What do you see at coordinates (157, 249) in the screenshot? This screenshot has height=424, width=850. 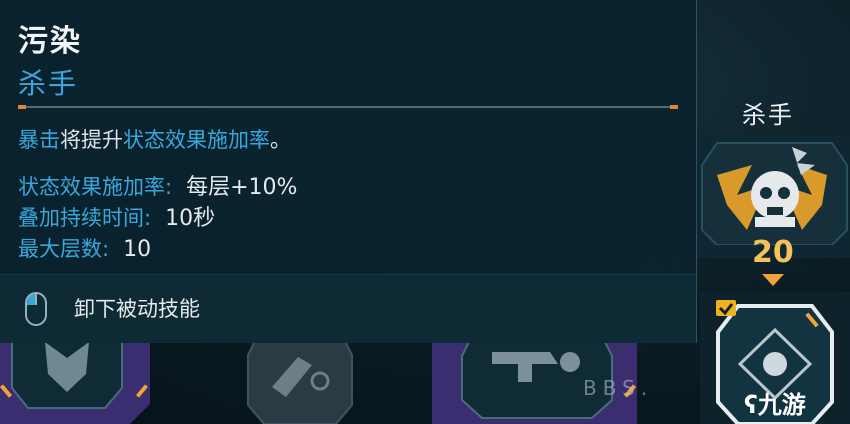 I see `stat-row: 最大层数: 10` at bounding box center [157, 249].